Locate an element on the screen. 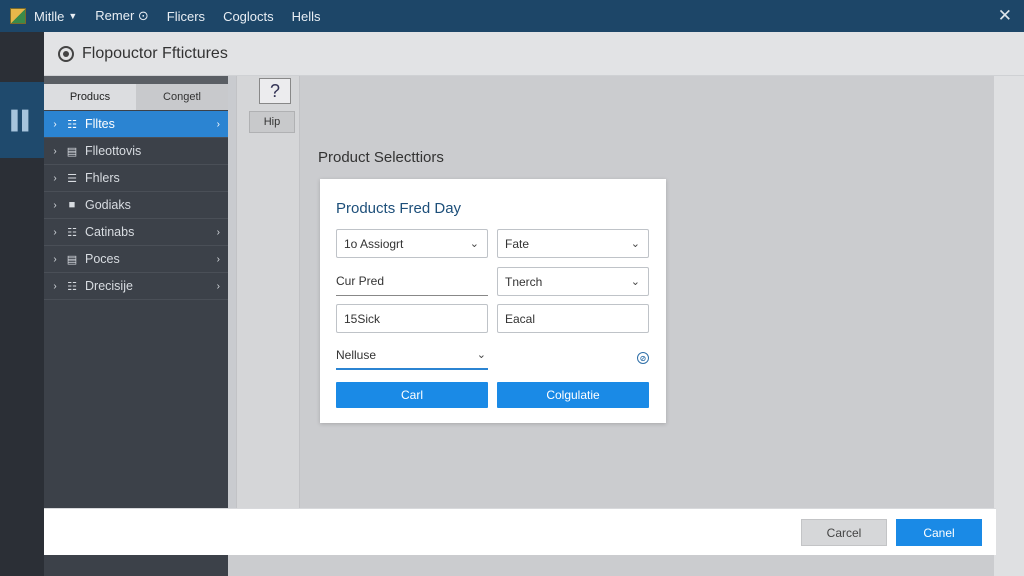  rail-item-panels: ▌▌ is located at coordinates (22, 120).